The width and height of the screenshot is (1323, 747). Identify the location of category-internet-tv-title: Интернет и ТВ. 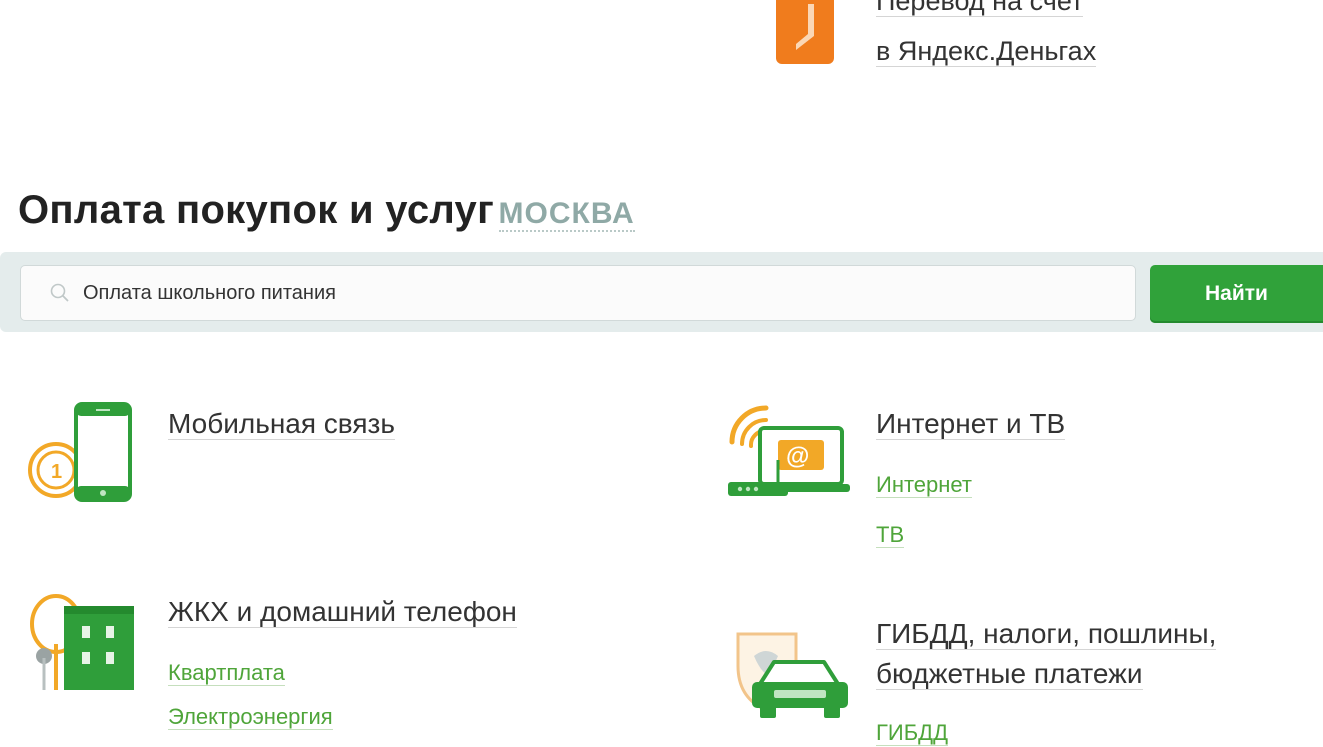
(971, 424).